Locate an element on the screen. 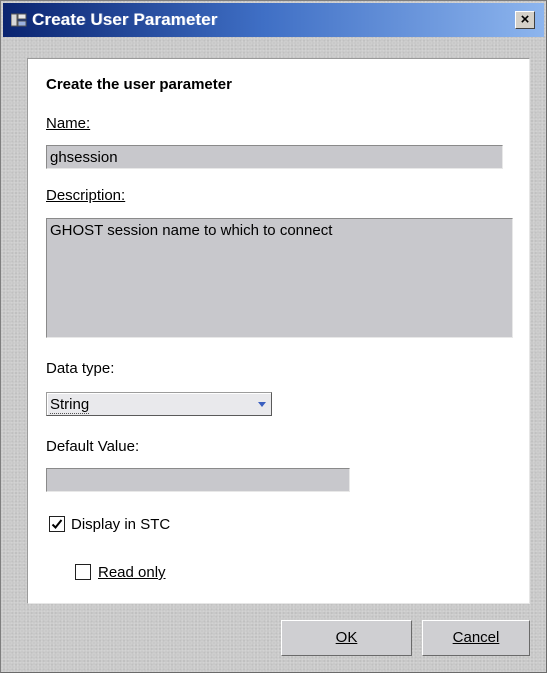 This screenshot has height=673, width=547. default-value-label: Default Value: is located at coordinates (93, 446).